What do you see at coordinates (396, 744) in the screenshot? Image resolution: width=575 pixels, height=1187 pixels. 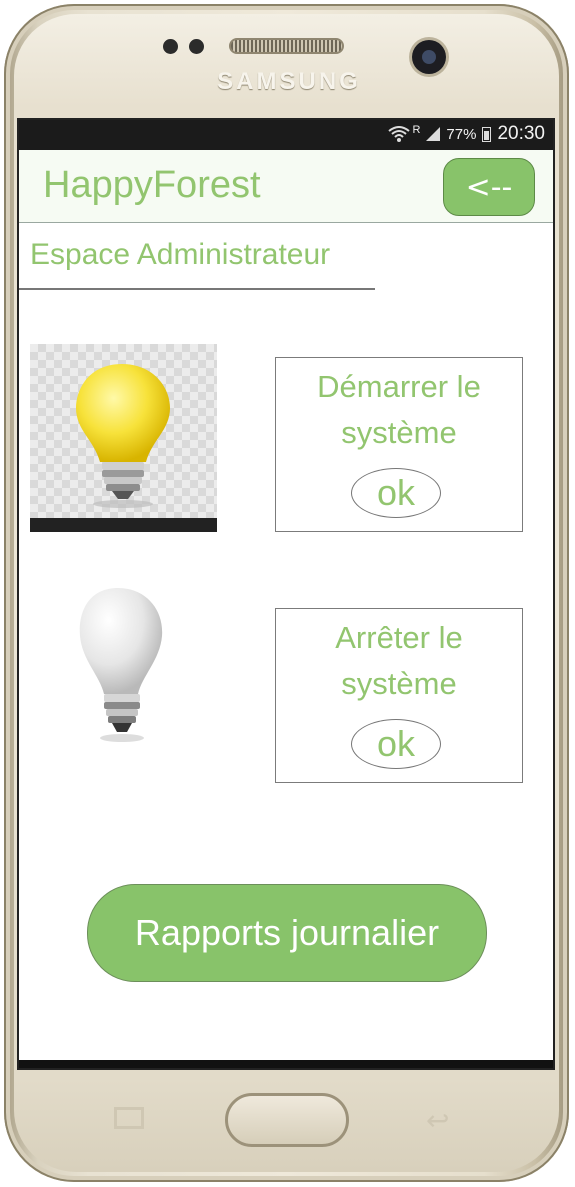 I see `stop-ok-button: ok` at bounding box center [396, 744].